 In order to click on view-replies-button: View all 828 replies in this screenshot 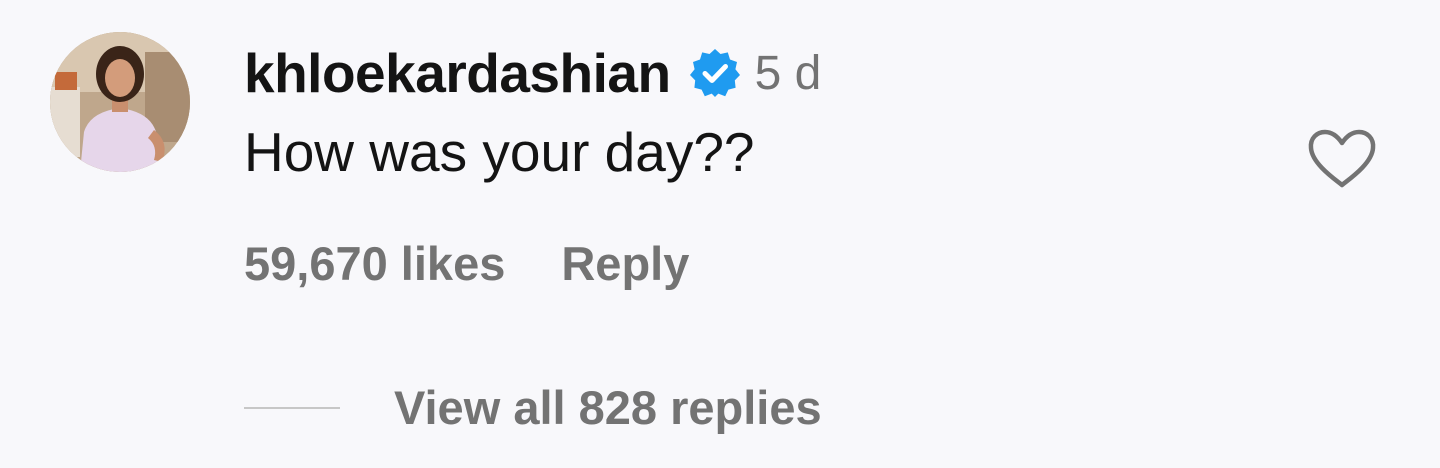, I will do `click(533, 407)`.